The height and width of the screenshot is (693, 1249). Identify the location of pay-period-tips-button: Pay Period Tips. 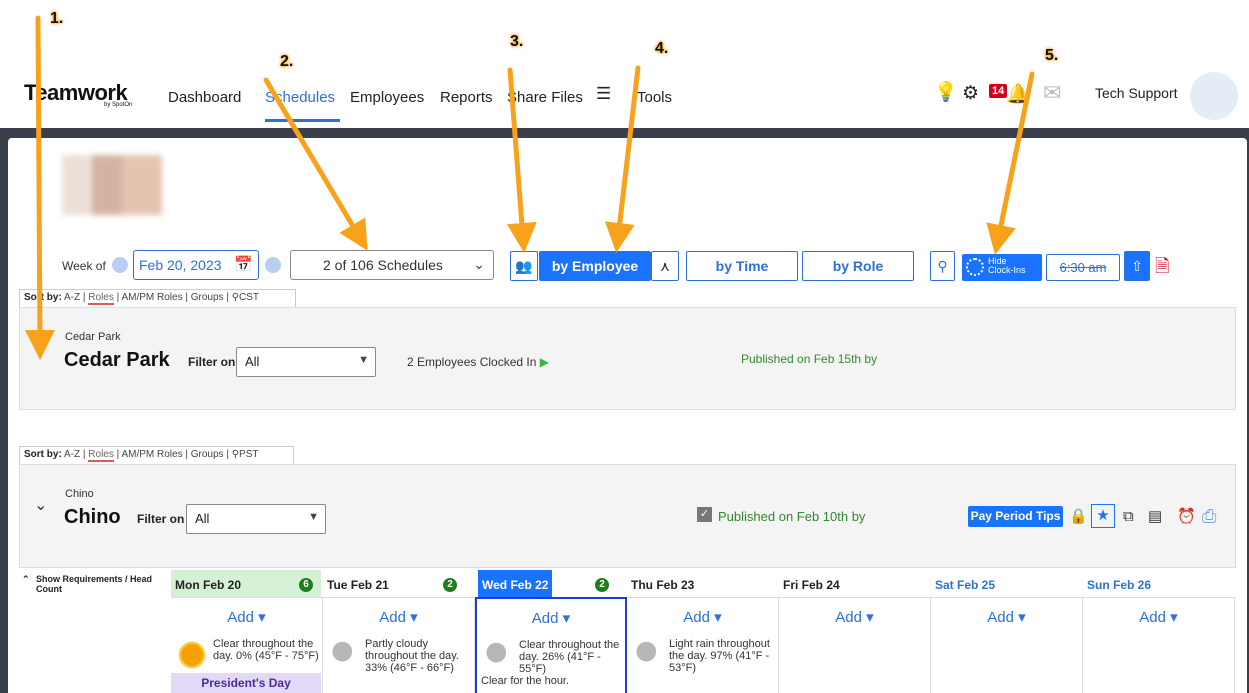
(1015, 516).